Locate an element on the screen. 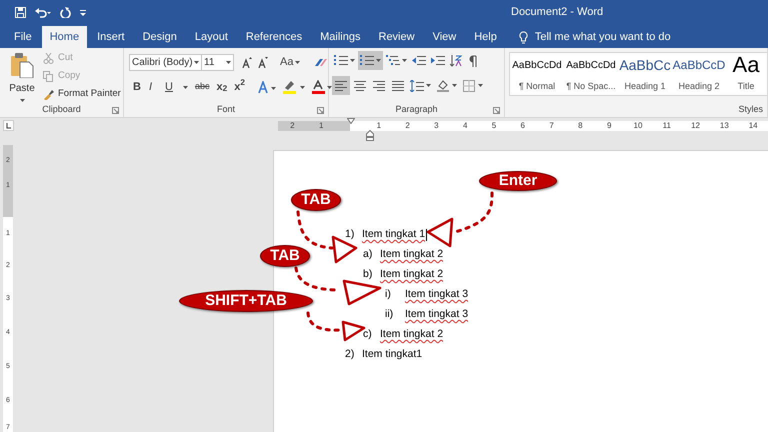  copy-icon is located at coordinates (48, 76).